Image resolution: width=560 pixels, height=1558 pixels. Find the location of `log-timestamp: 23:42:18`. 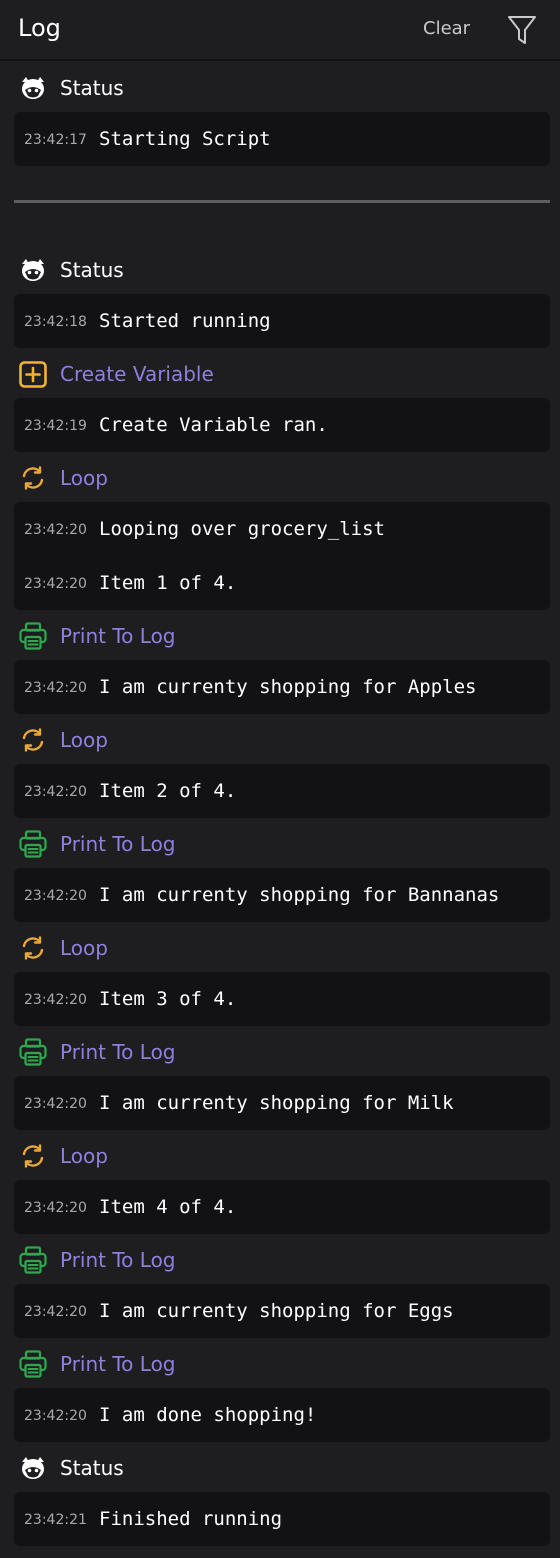

log-timestamp: 23:42:18 is located at coordinates (55, 322).